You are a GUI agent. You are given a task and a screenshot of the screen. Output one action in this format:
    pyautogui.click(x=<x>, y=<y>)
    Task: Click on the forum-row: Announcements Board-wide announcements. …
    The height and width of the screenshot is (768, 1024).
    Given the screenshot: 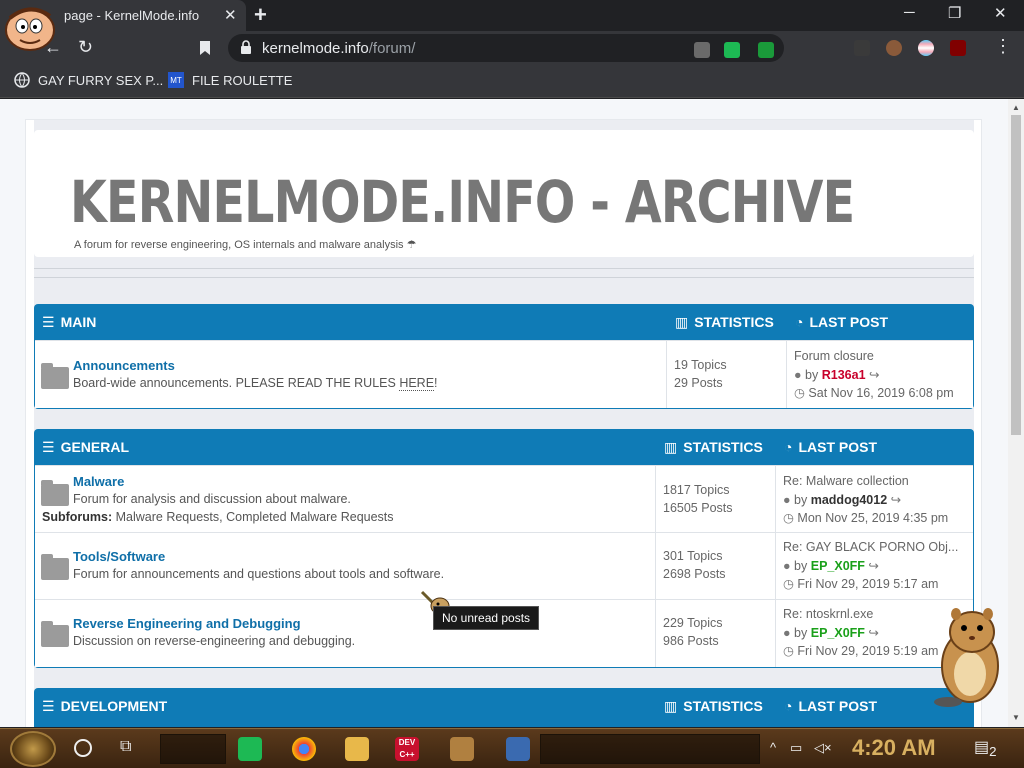 What is the action you would take?
    pyautogui.click(x=504, y=374)
    